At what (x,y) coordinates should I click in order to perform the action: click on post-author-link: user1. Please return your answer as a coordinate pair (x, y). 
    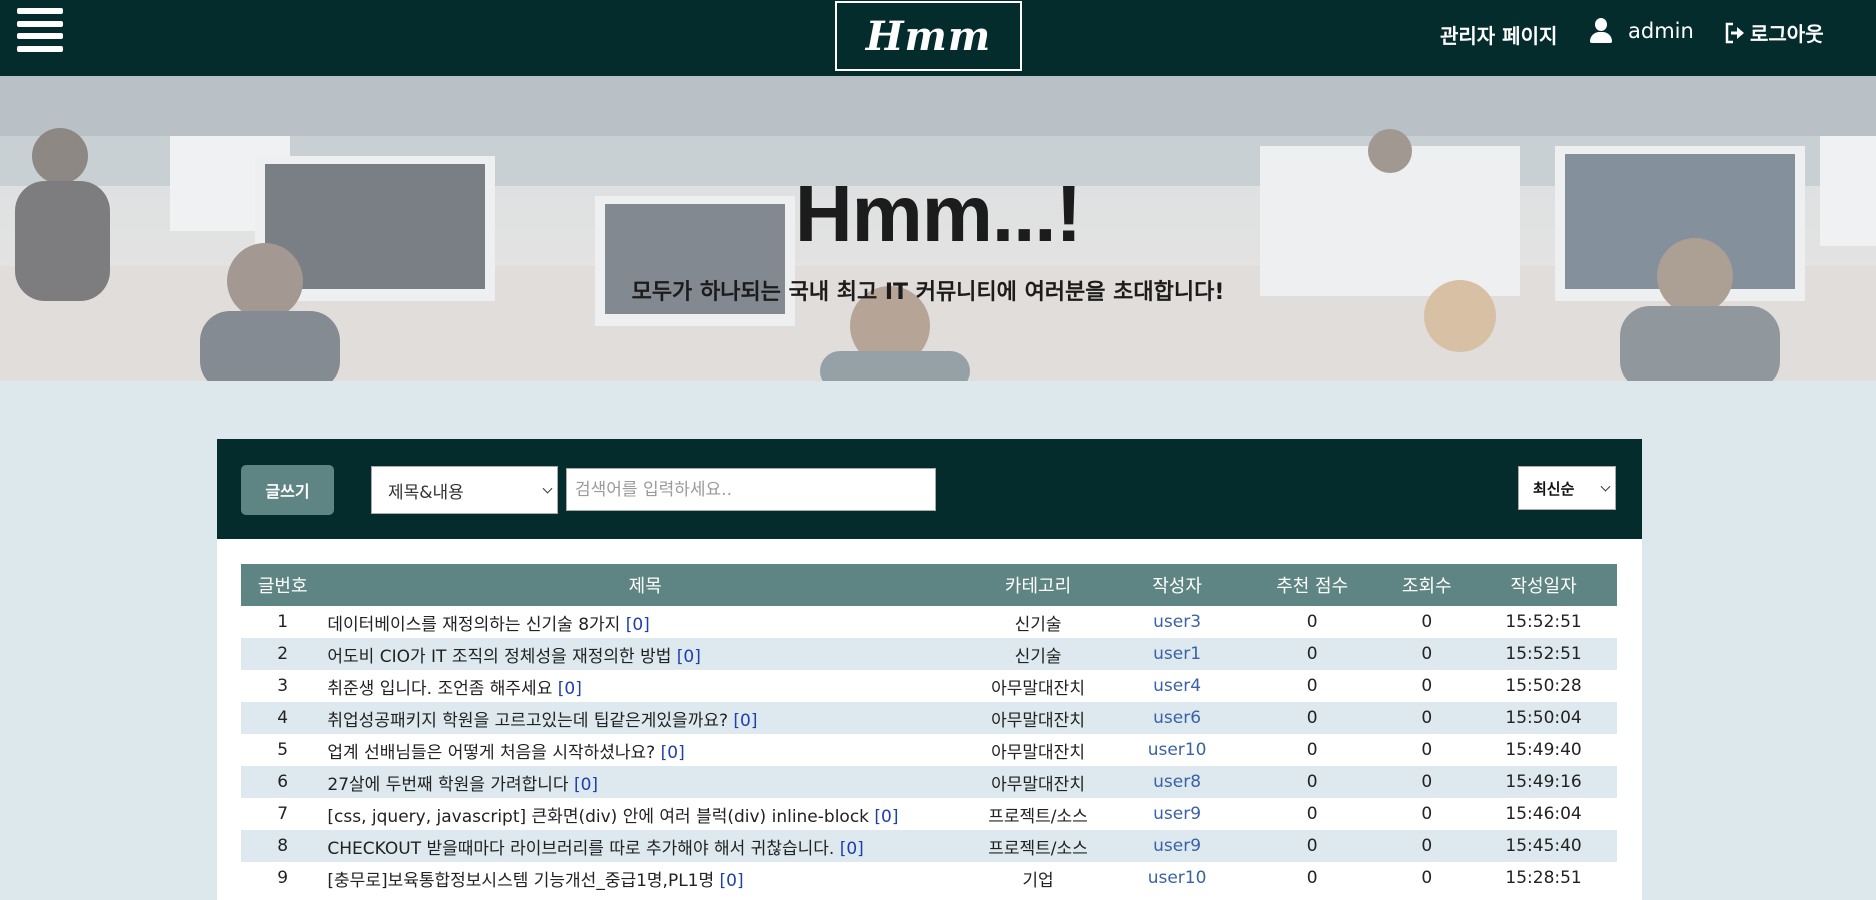
    Looking at the image, I should click on (1177, 654).